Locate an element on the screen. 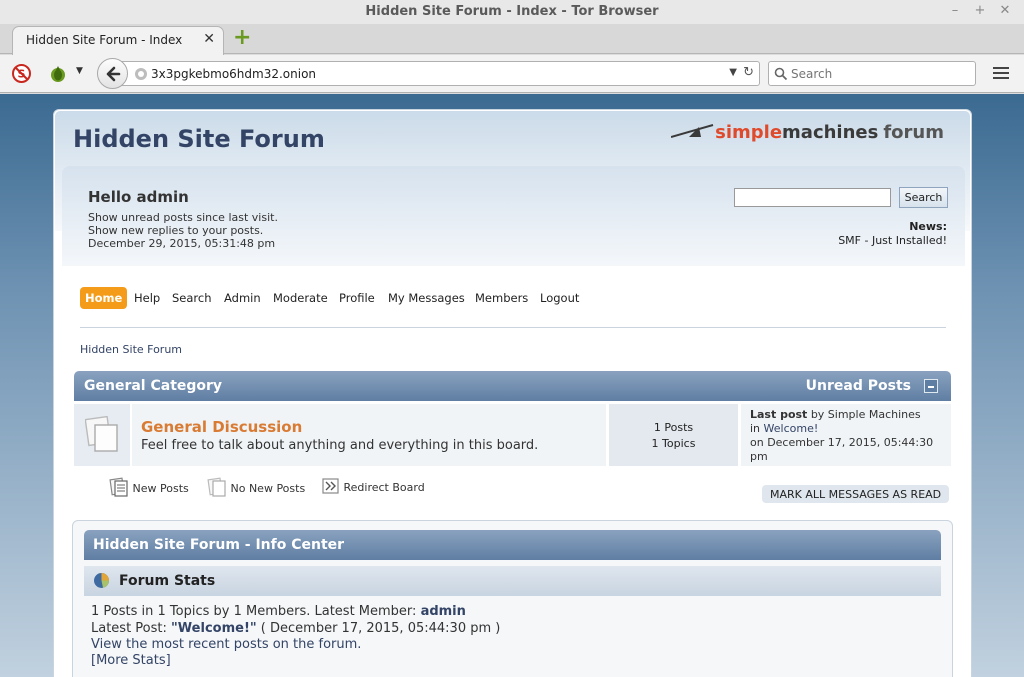  logo-text-simple: simple is located at coordinates (749, 132).